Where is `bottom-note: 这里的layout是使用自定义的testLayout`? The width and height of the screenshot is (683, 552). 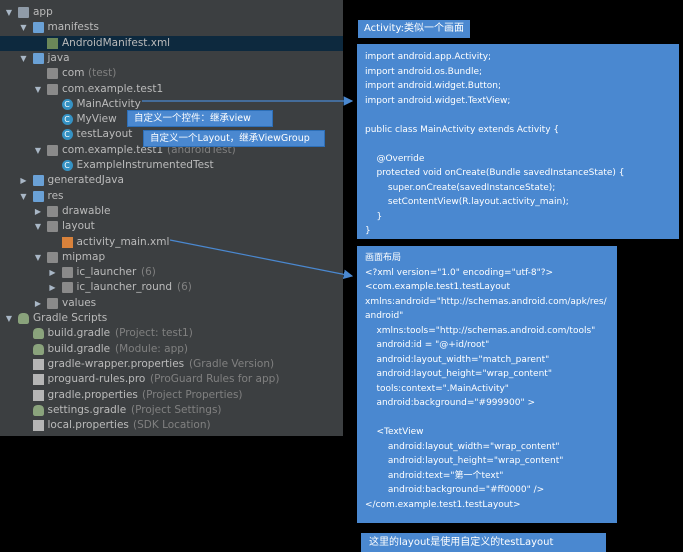
bottom-note: 这里的layout是使用自定义的testLayout is located at coordinates (461, 542).